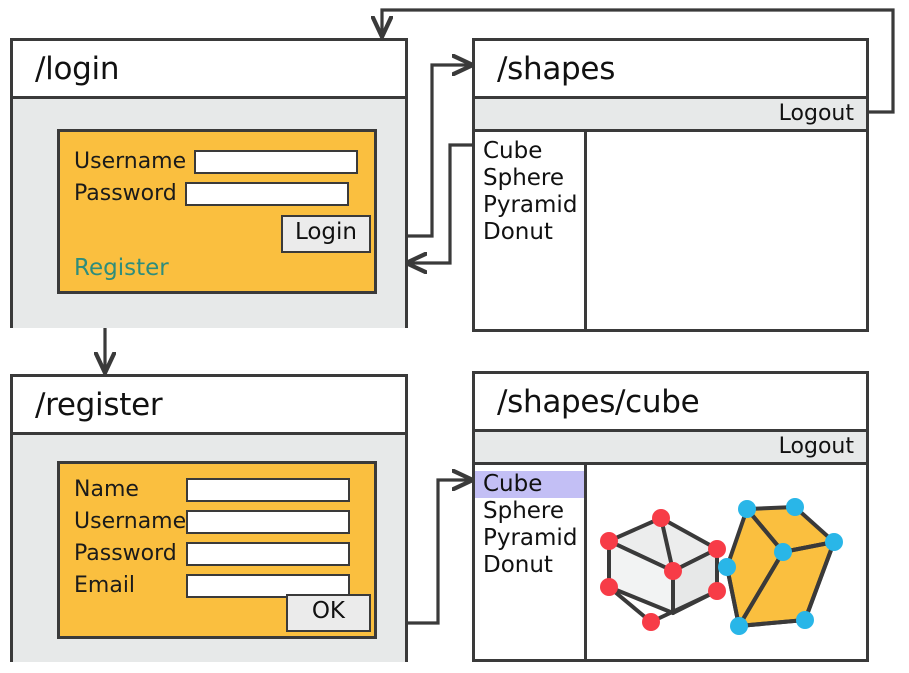 Image resolution: width=909 pixels, height=673 pixels. I want to click on register-form: Name Username Password Email OK, so click(217, 550).